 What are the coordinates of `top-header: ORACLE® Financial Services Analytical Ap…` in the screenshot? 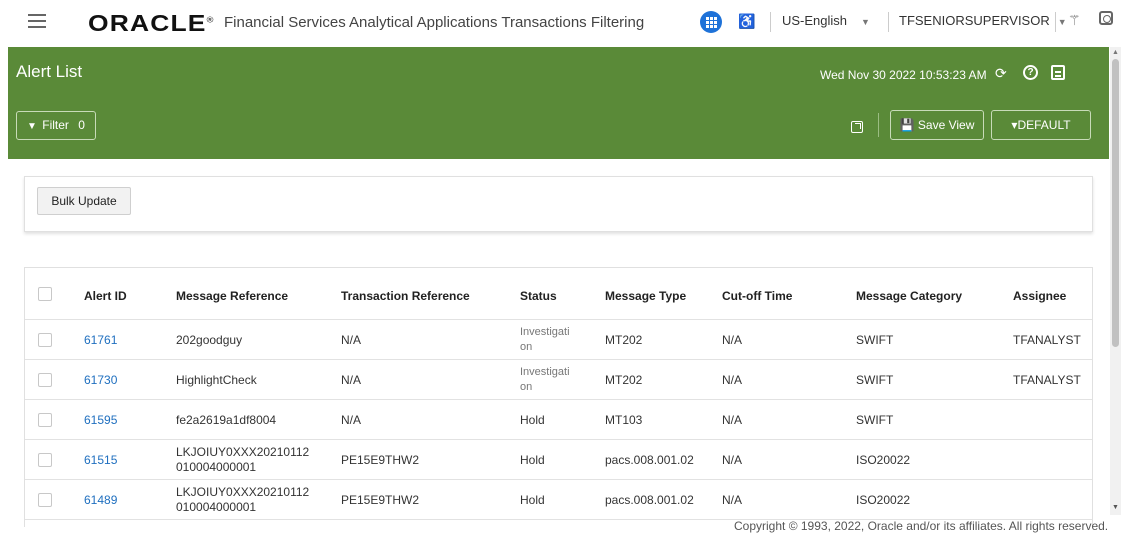 It's located at (560, 23).